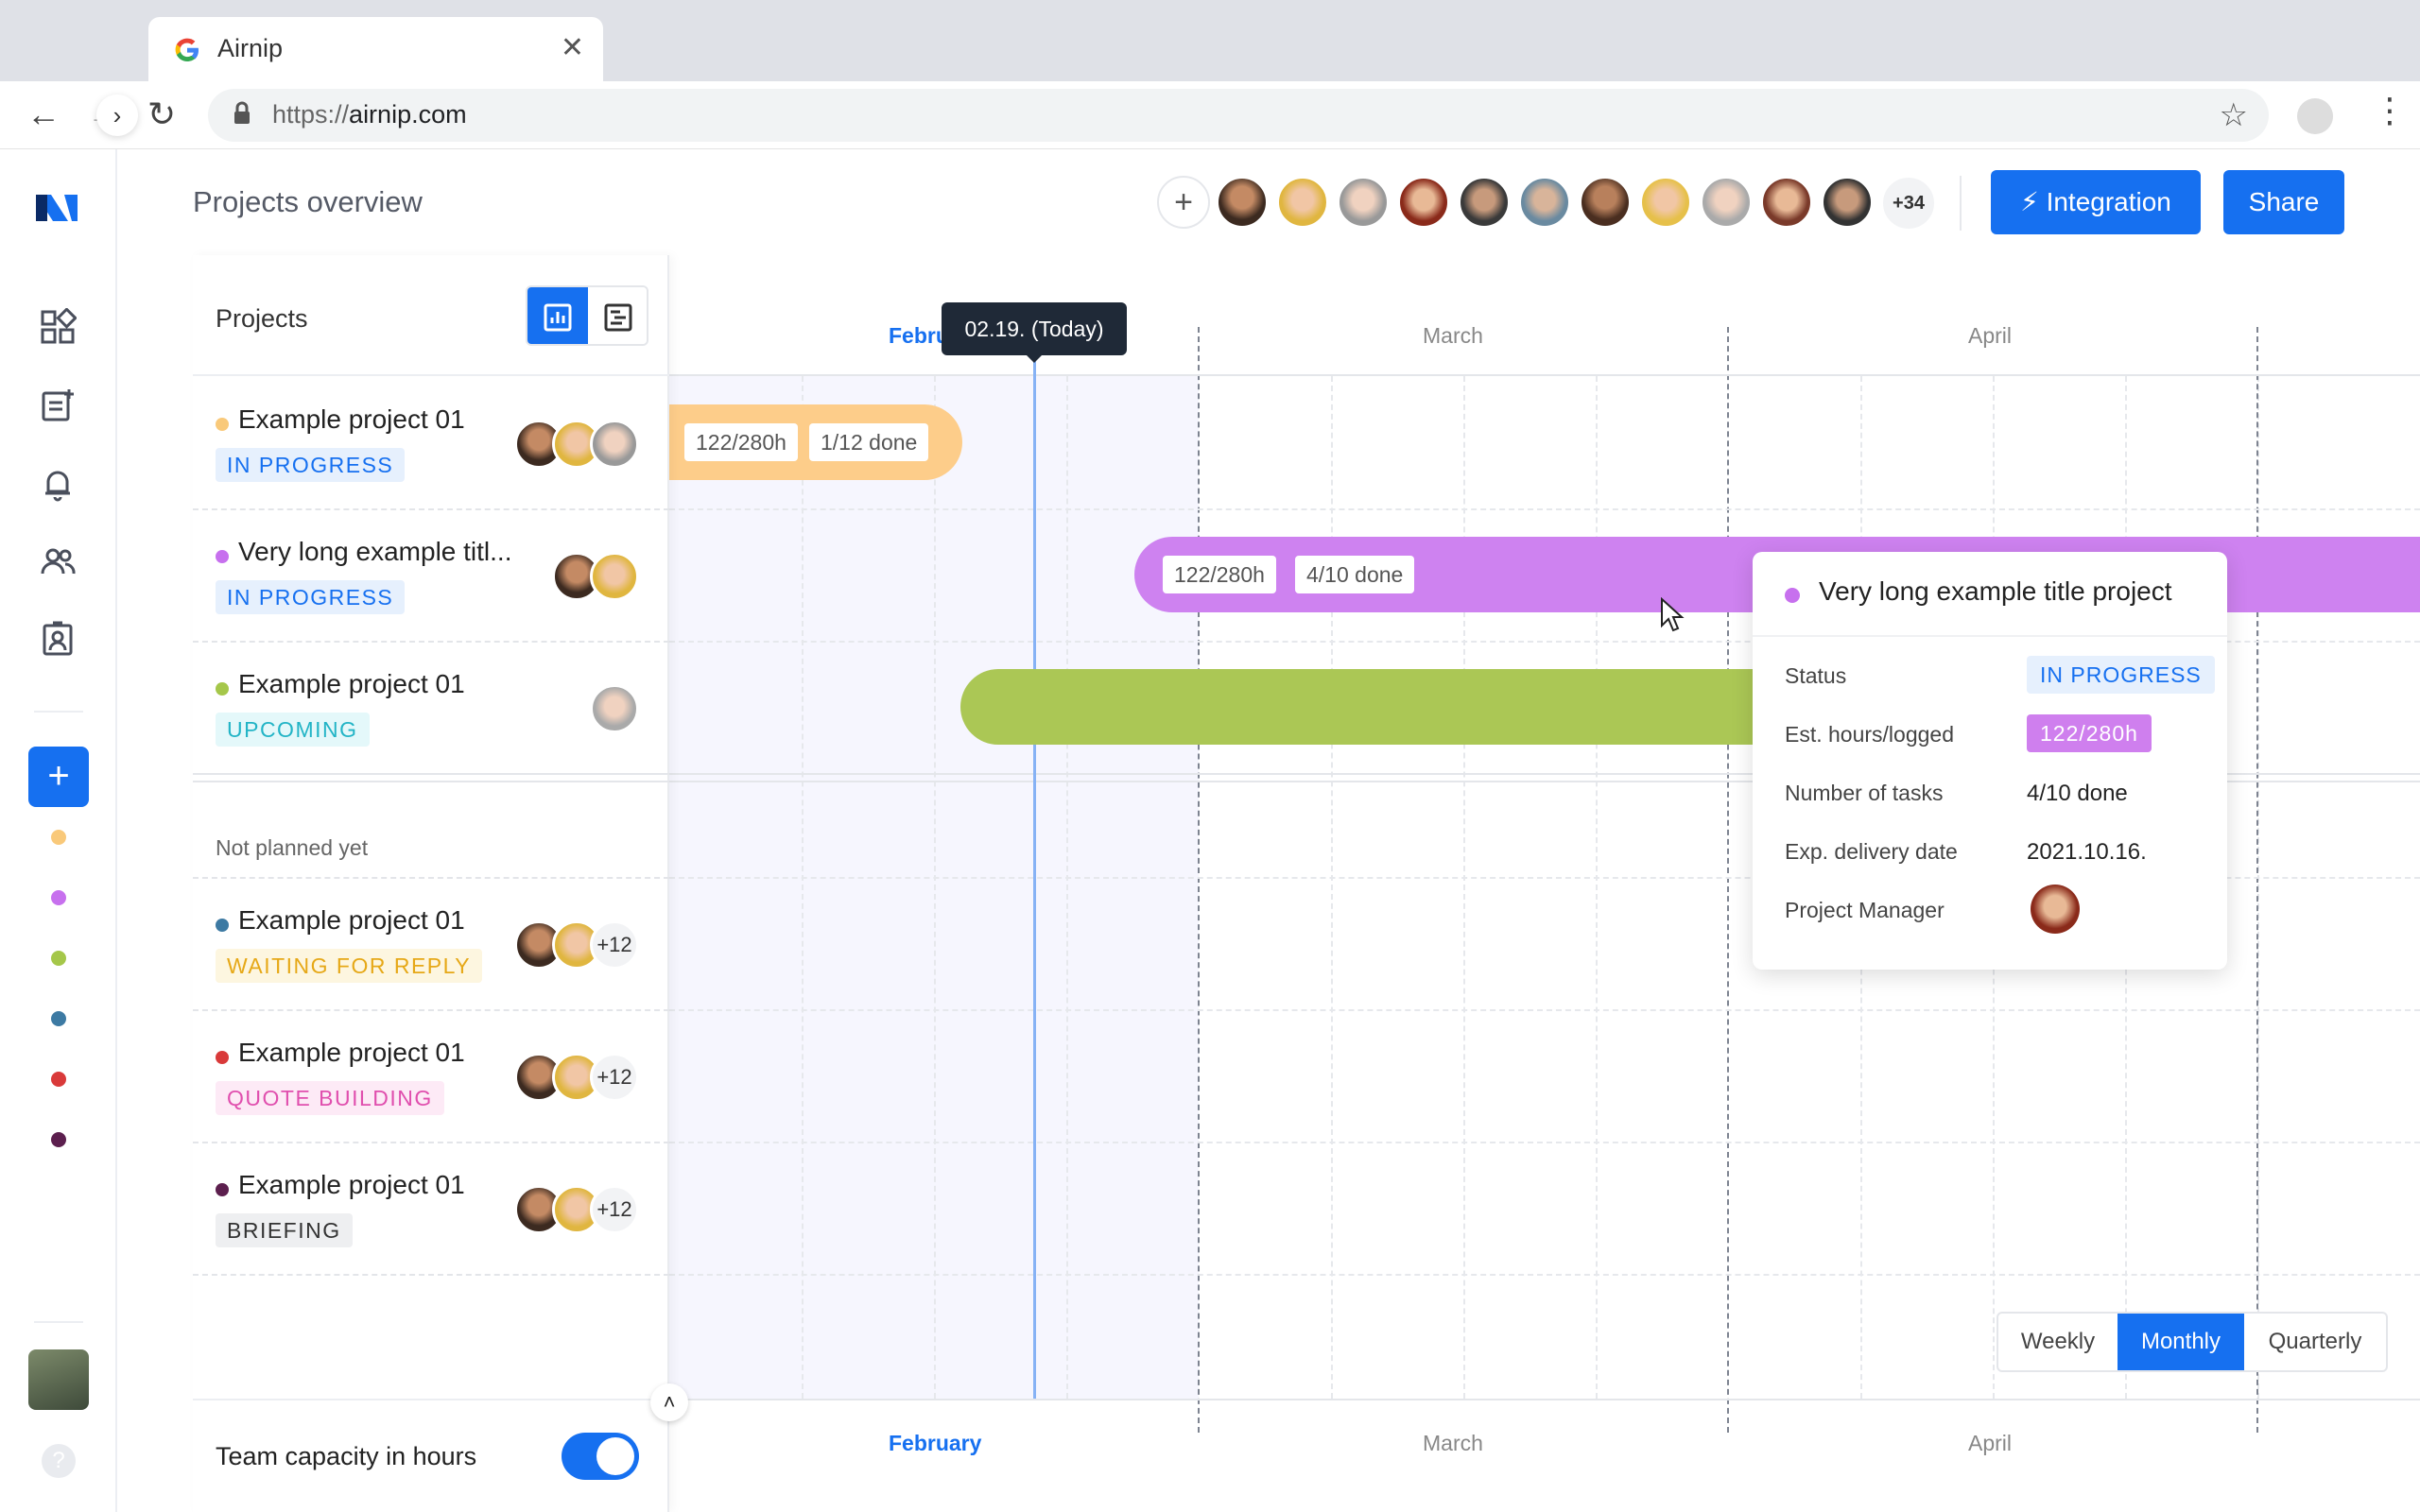 This screenshot has width=2420, height=1512. Describe the element at coordinates (311, 465) in the screenshot. I see `status-badge: IN PROGRESS` at that location.